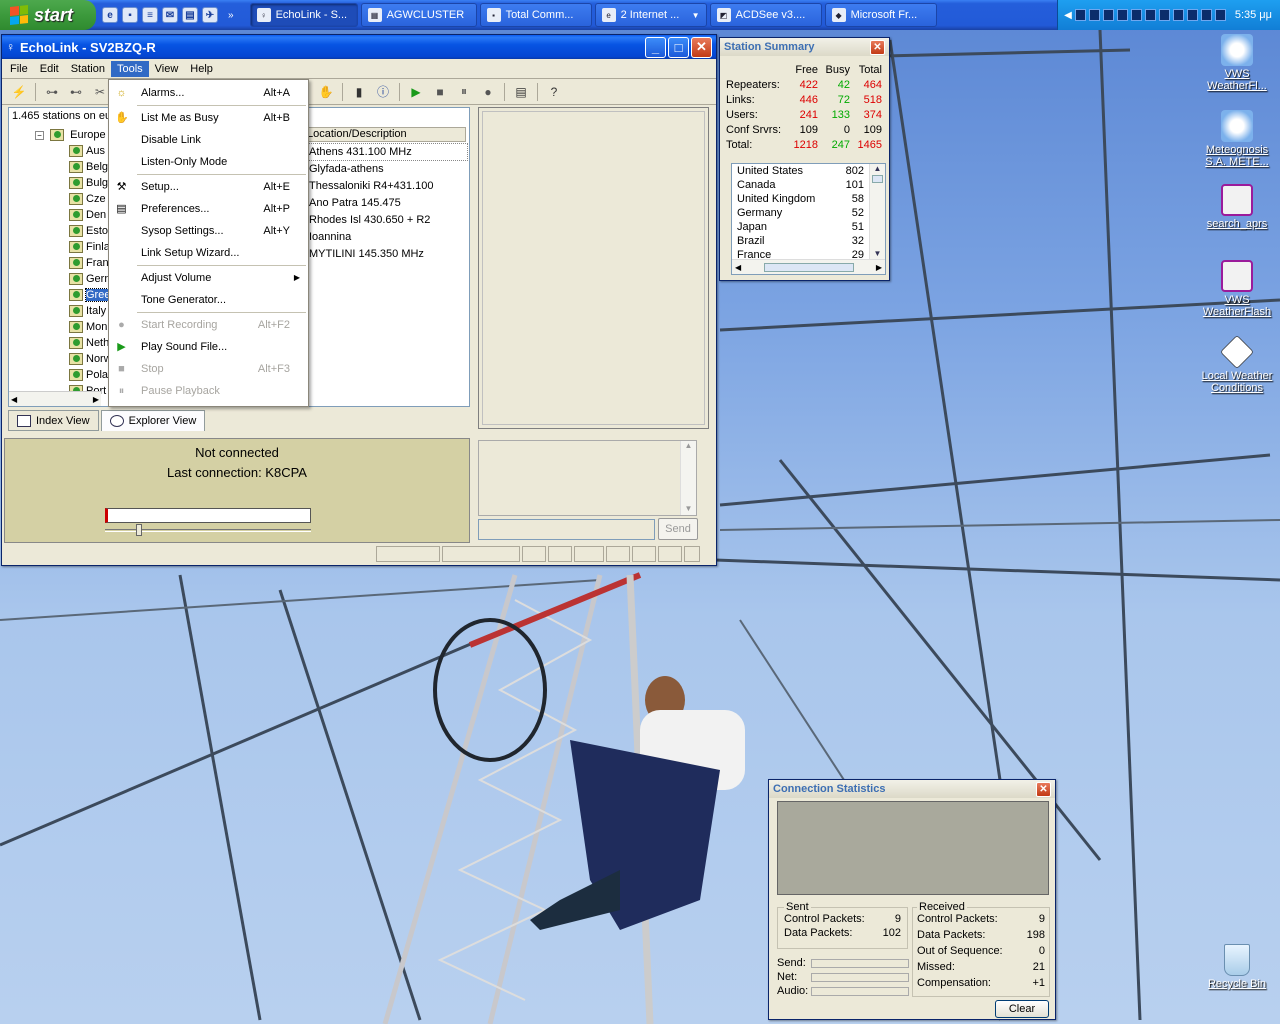 The width and height of the screenshot is (1280, 1024). I want to click on tree-node-country: Fran, so click(89, 263).